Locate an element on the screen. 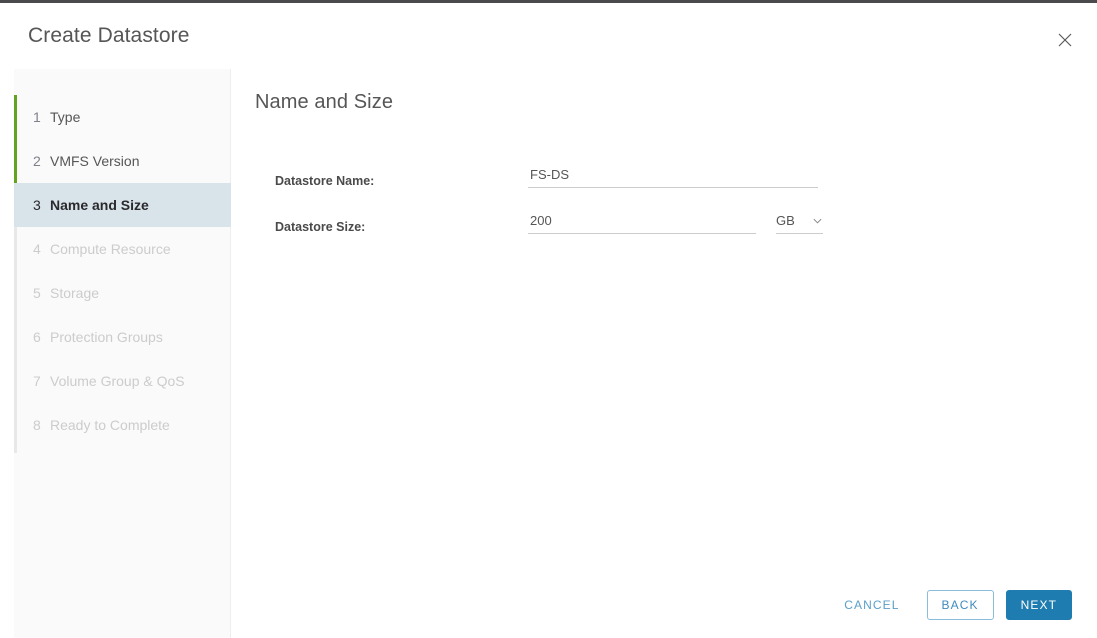  wizard-footer: Cancel Back Next is located at coordinates (950, 605).